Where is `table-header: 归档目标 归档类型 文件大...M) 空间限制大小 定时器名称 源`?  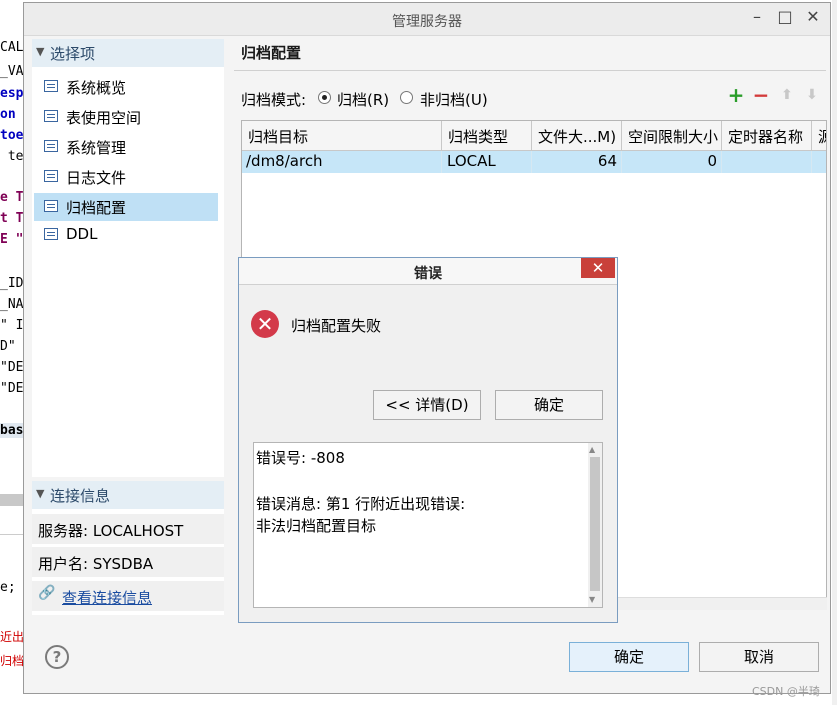 table-header: 归档目标 归档类型 文件大...M) 空间限制大小 定时器名称 源 is located at coordinates (534, 136).